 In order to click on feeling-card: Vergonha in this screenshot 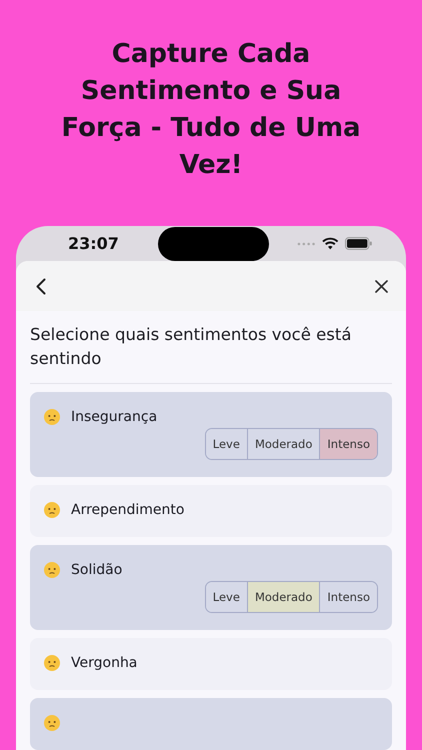, I will do `click(211, 664)`.